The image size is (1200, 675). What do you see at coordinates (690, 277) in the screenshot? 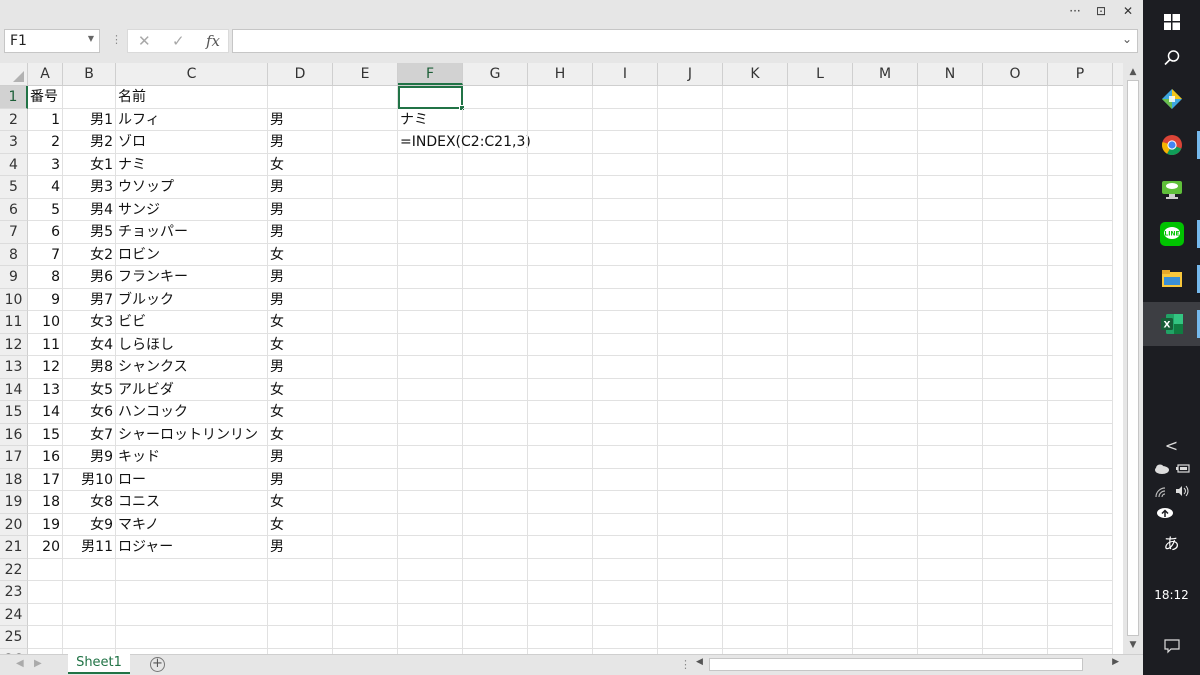
I see `cell-j9` at bounding box center [690, 277].